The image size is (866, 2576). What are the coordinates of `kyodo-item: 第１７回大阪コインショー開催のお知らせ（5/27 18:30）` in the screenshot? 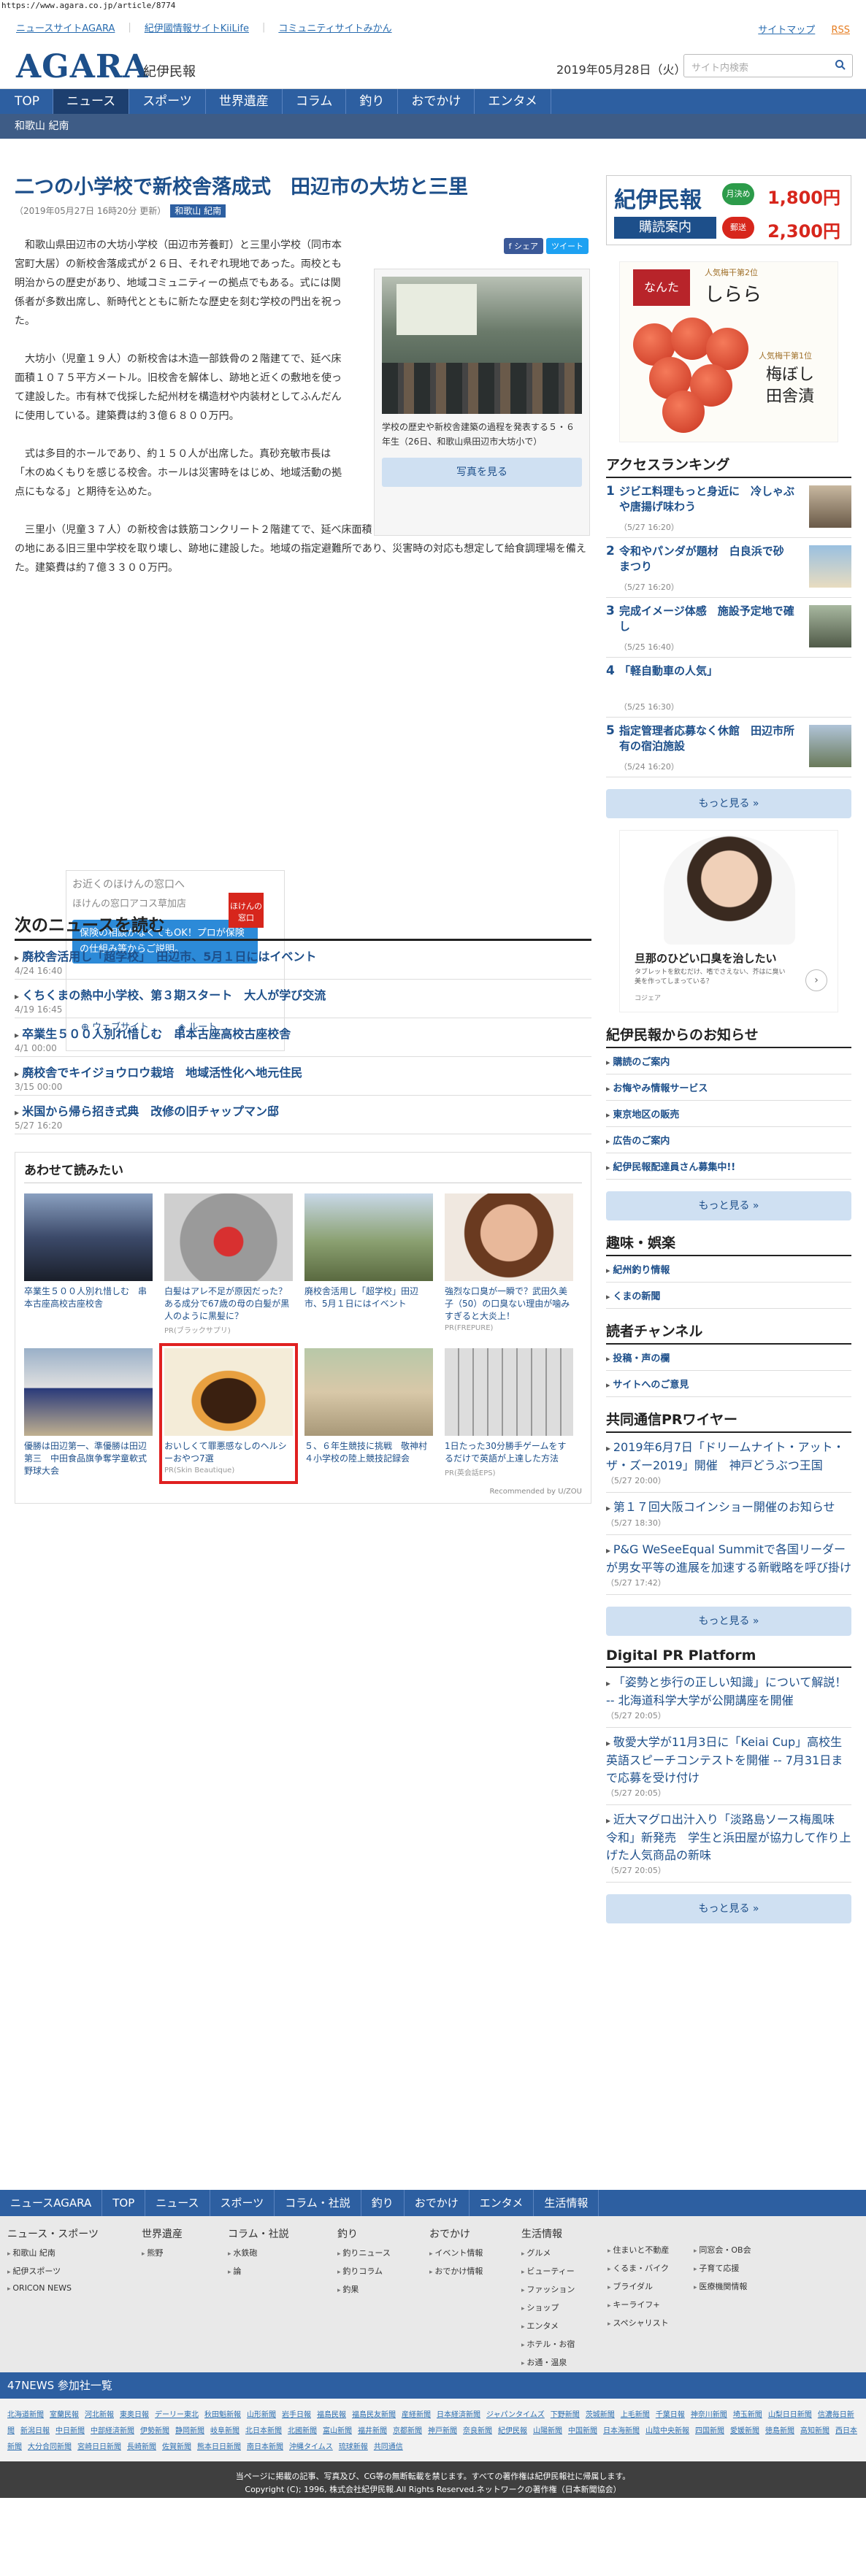 It's located at (728, 1514).